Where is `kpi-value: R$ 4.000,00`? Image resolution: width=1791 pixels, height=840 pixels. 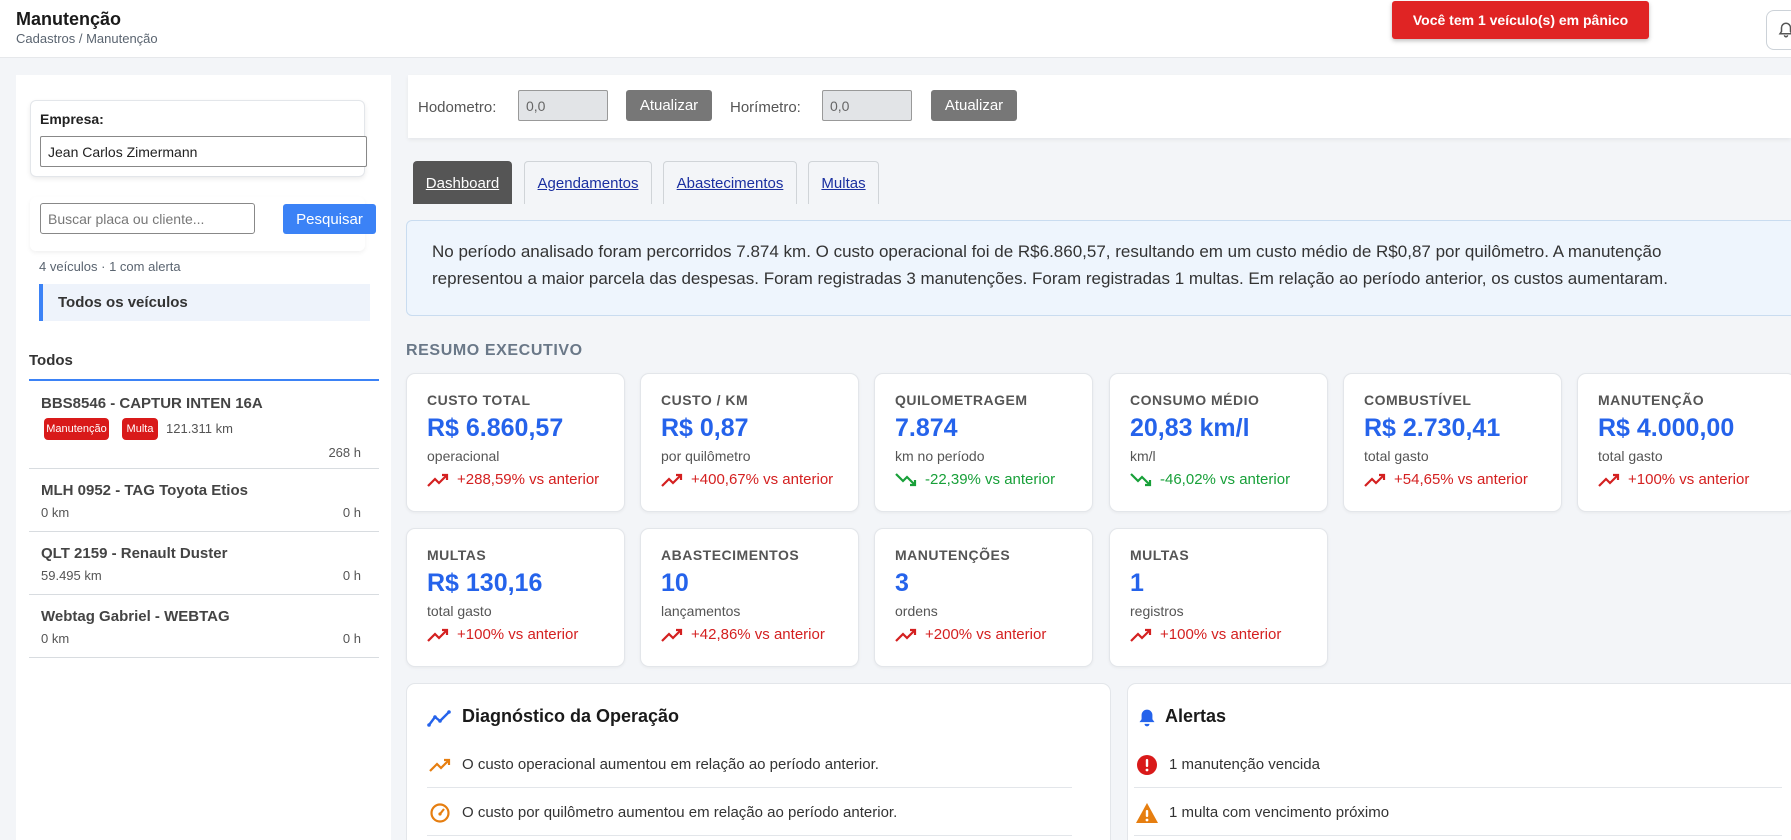
kpi-value: R$ 4.000,00 is located at coordinates (1666, 428).